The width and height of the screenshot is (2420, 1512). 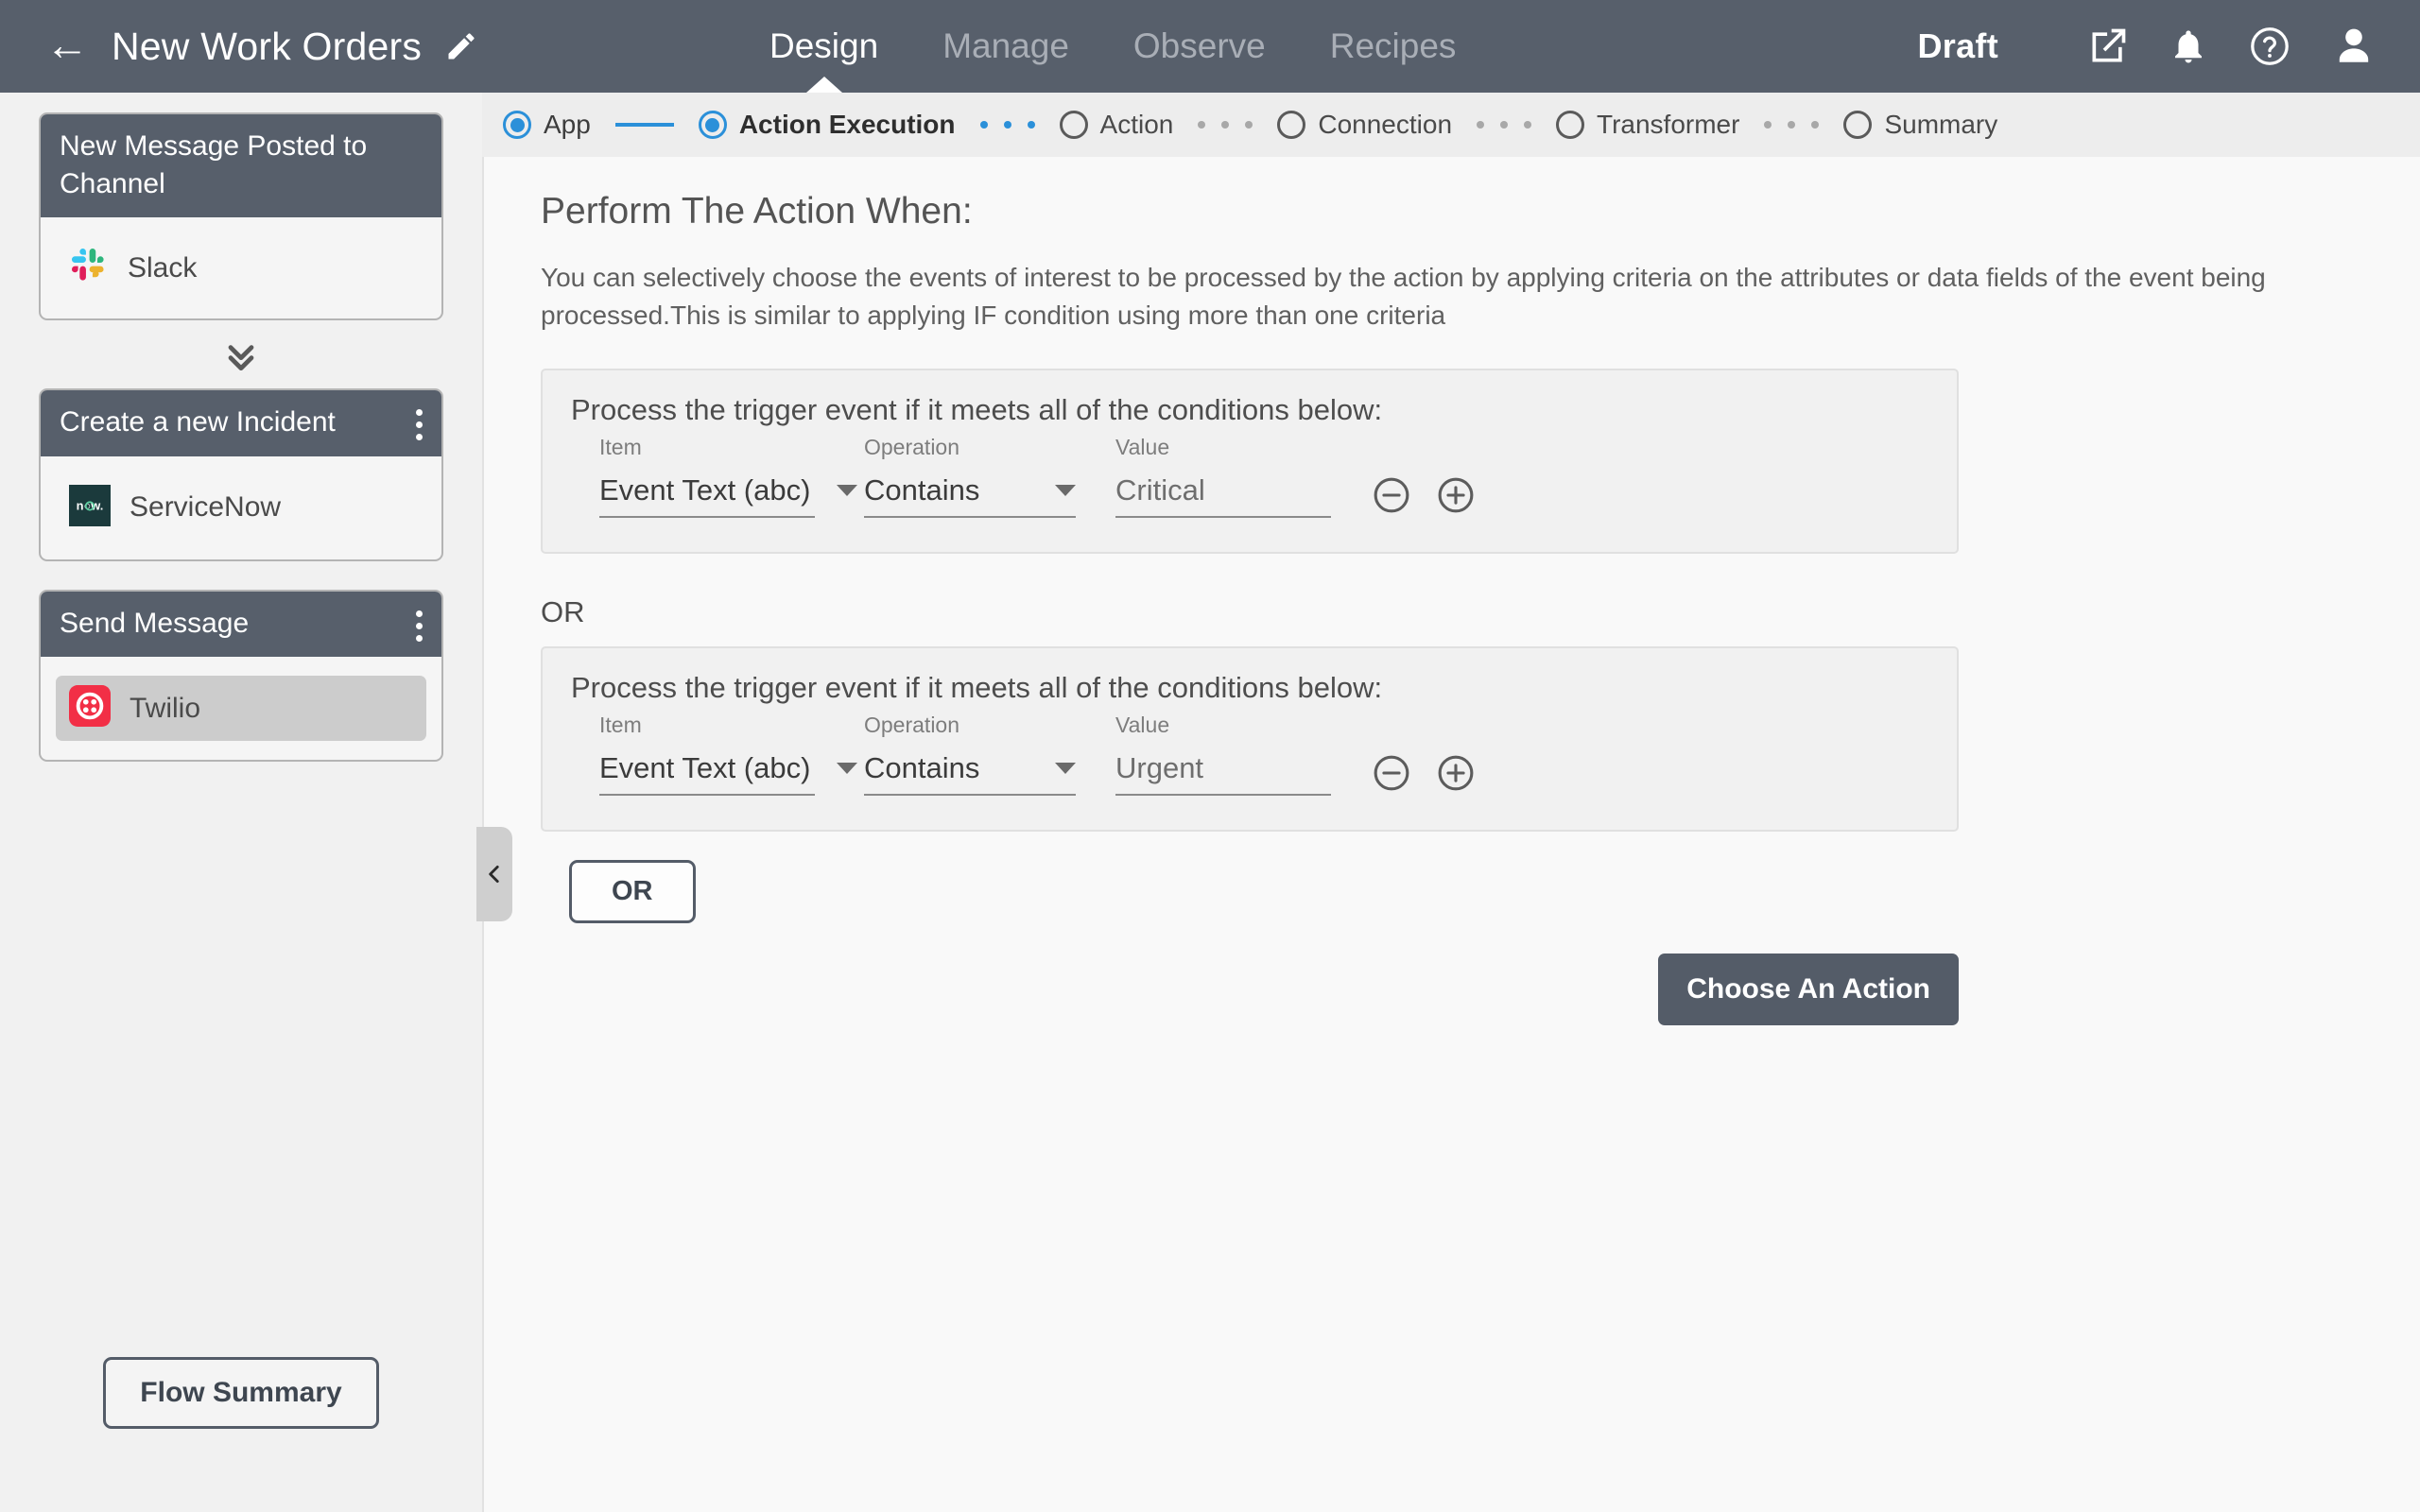 I want to click on step-action-execution: Action Execution, so click(x=827, y=125).